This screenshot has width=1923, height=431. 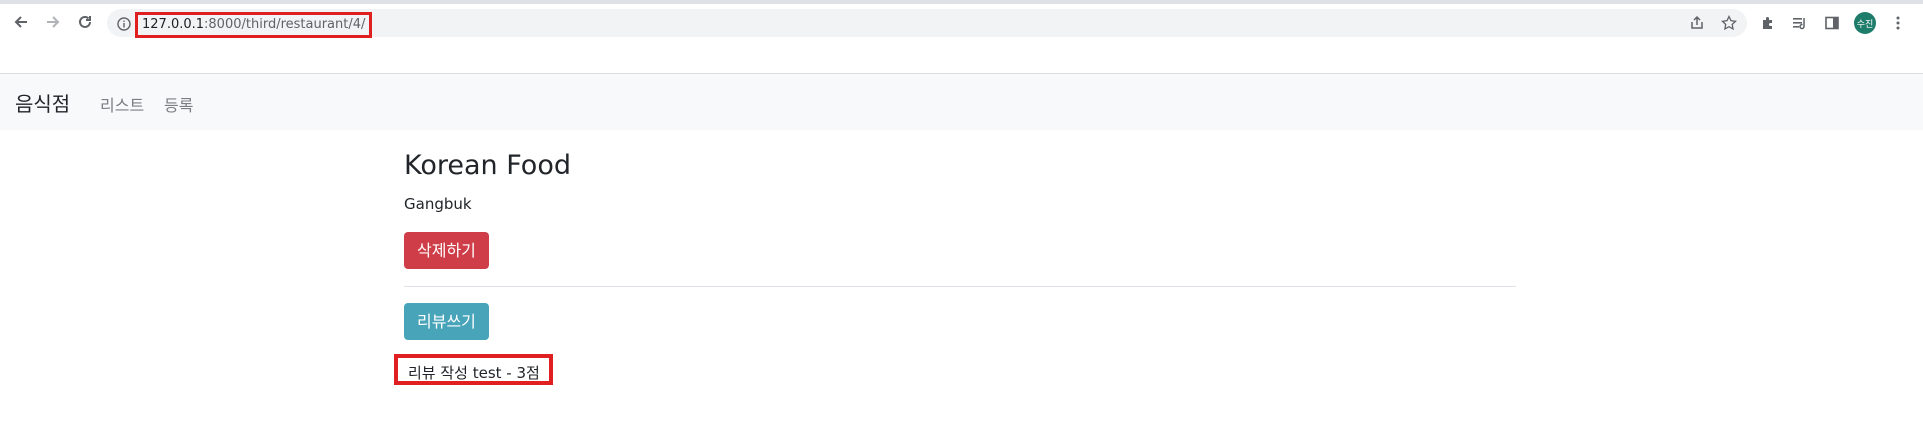 What do you see at coordinates (438, 204) in the screenshot?
I see `restaurant-location: Gangbuk` at bounding box center [438, 204].